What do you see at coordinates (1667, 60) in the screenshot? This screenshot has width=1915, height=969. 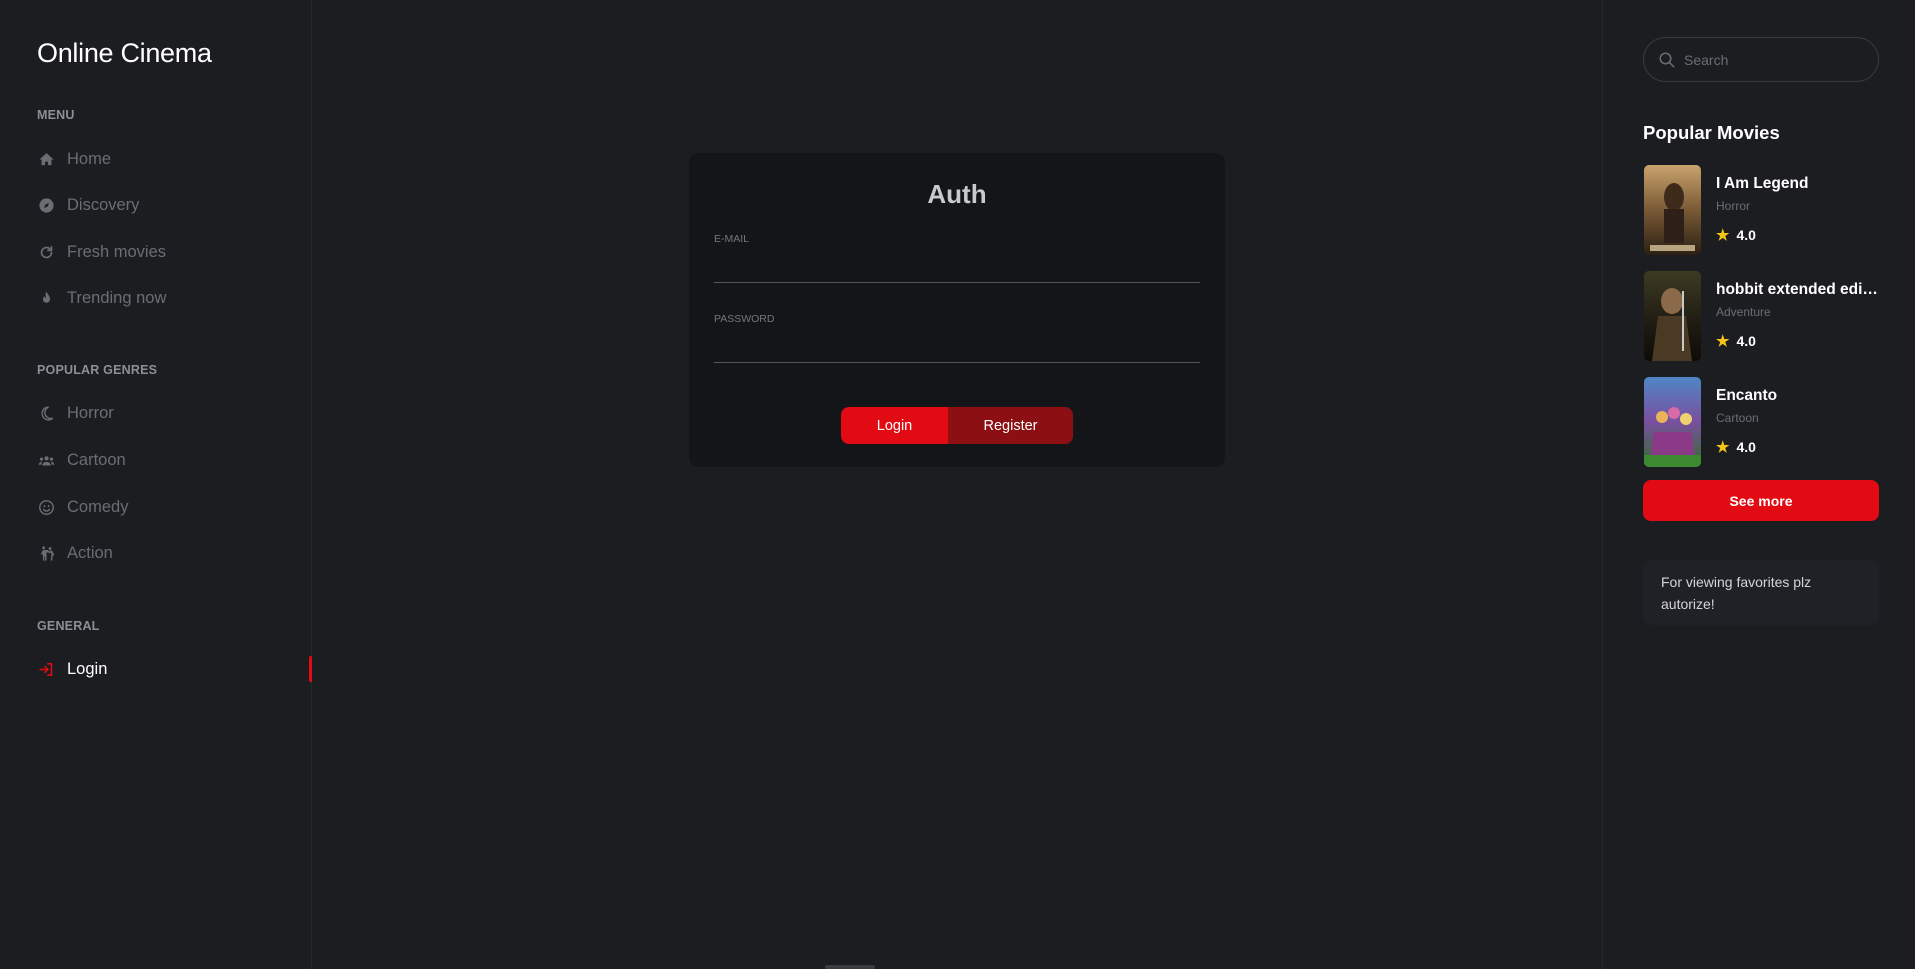 I see `search-icon` at bounding box center [1667, 60].